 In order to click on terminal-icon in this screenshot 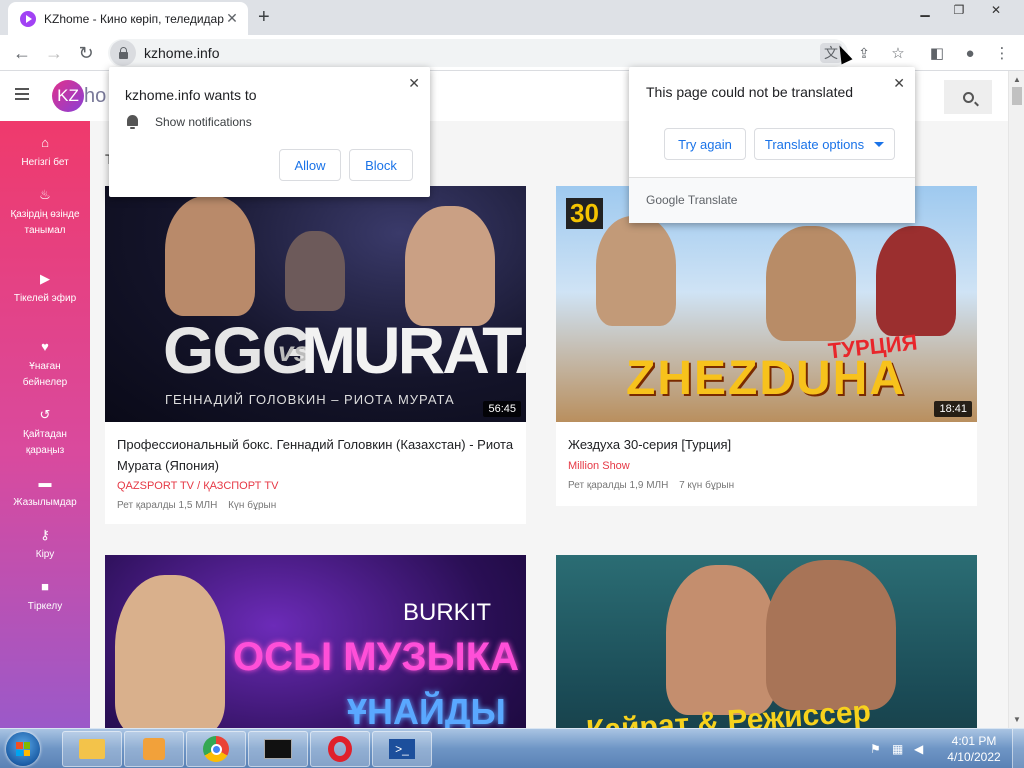, I will do `click(278, 749)`.